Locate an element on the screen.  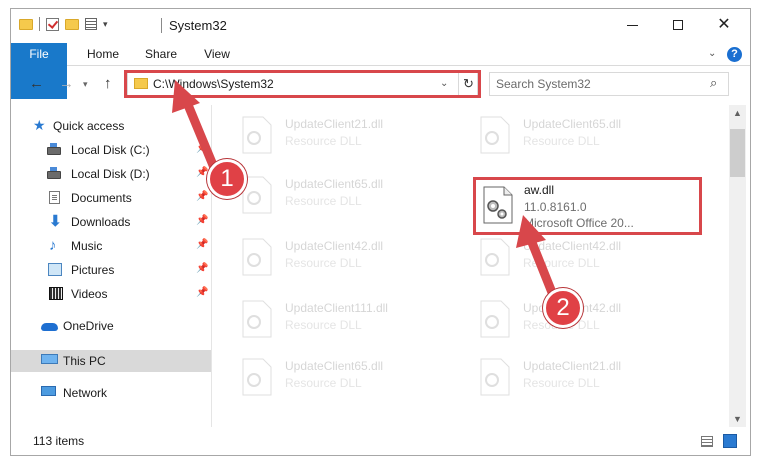
close-icon: ✕ is located at coordinates (724, 24).